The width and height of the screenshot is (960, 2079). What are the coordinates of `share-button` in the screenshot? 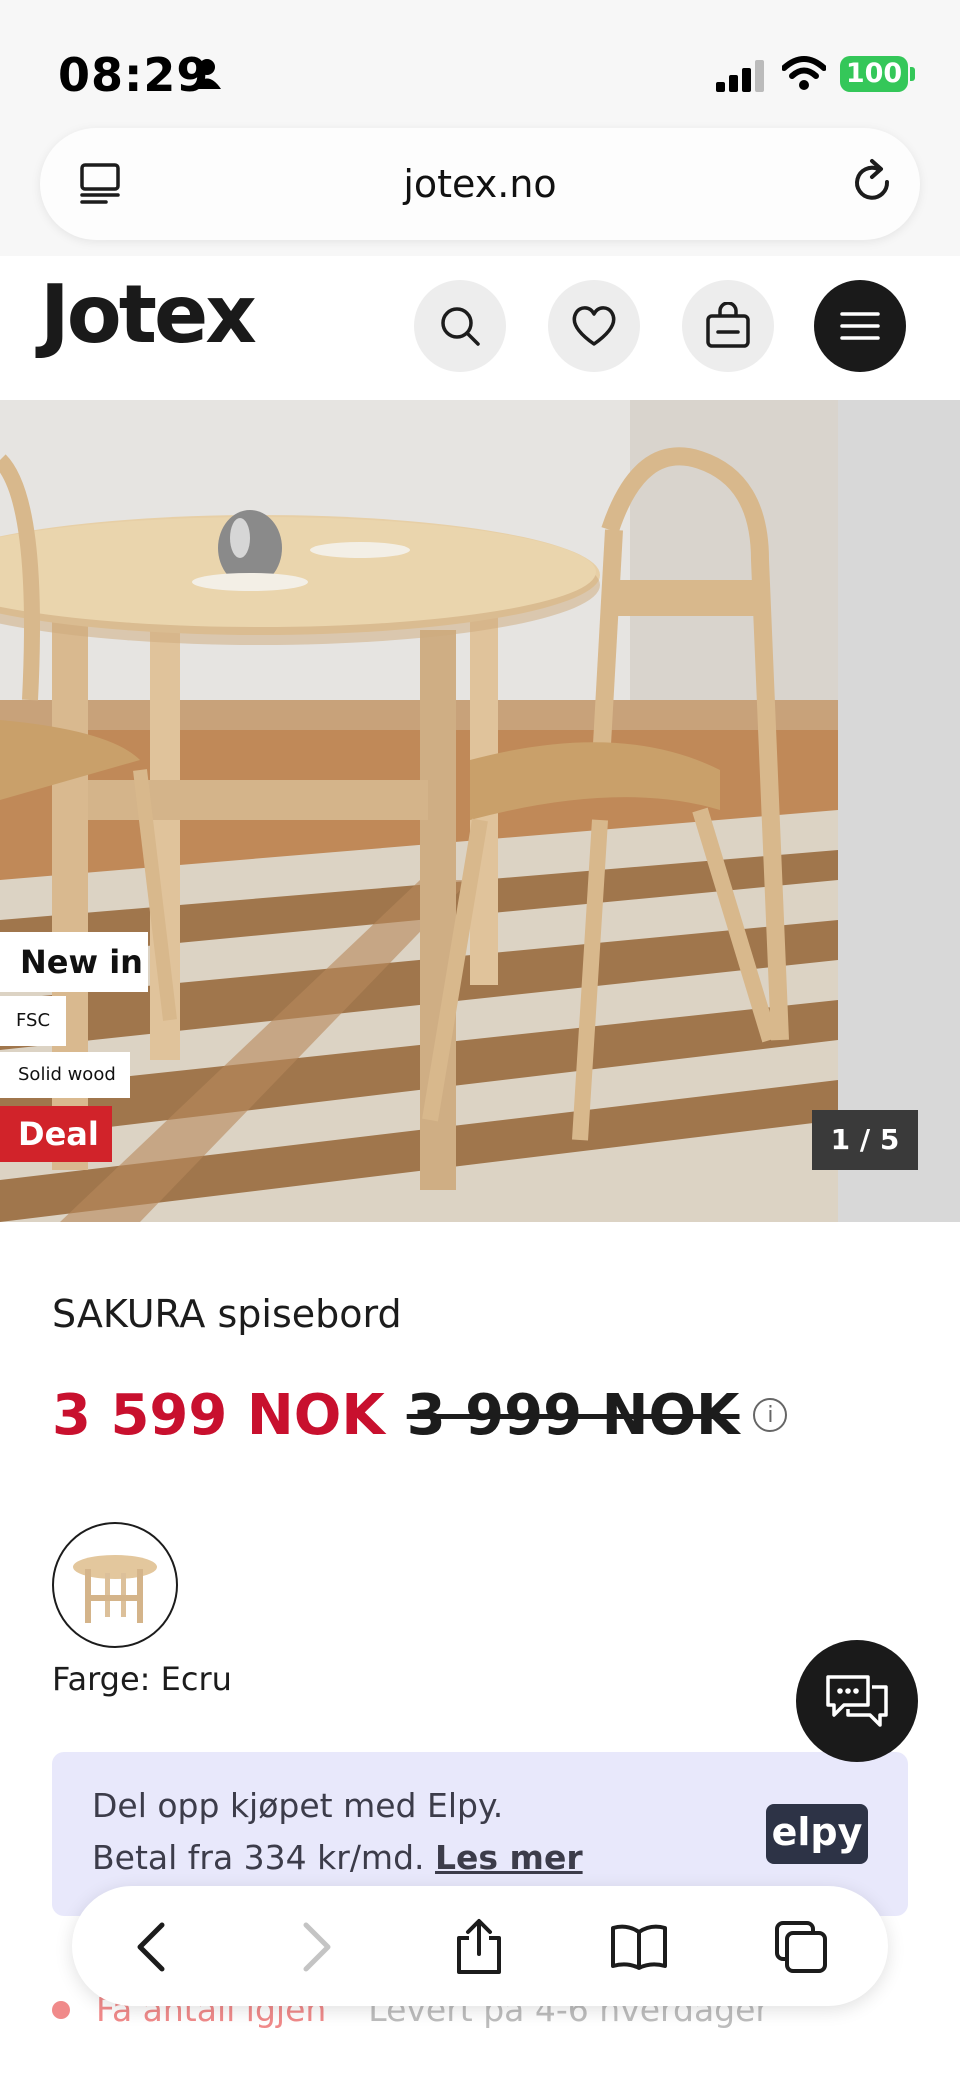 It's located at (479, 1947).